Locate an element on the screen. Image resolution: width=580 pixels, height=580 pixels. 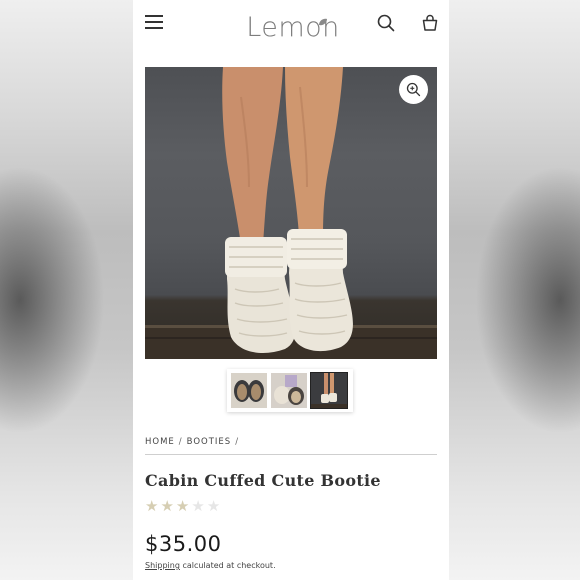
zoom-button is located at coordinates (413, 89).